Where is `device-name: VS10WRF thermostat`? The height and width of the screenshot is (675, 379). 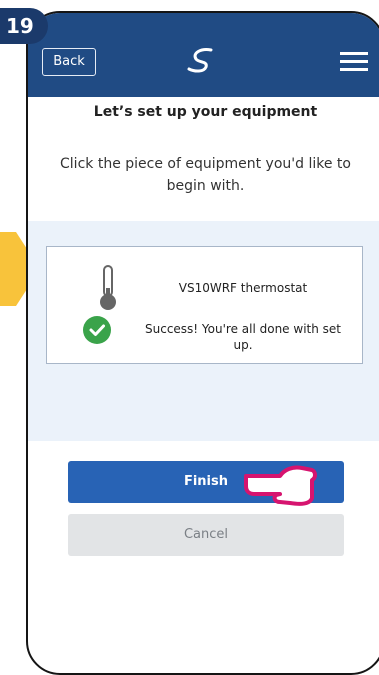 device-name: VS10WRF thermostat is located at coordinates (243, 288).